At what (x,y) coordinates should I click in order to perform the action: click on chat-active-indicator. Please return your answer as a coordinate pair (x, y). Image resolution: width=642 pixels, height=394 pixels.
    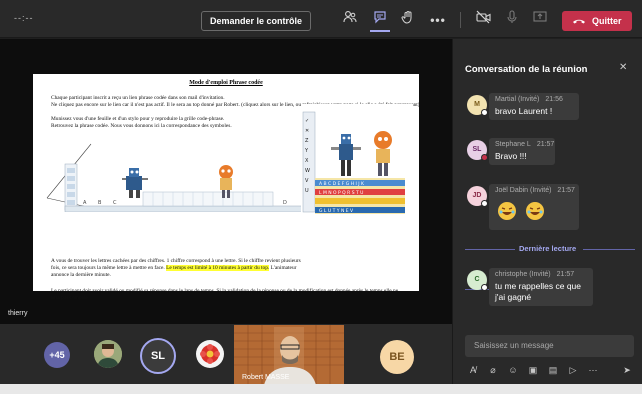
    Looking at the image, I should click on (380, 31).